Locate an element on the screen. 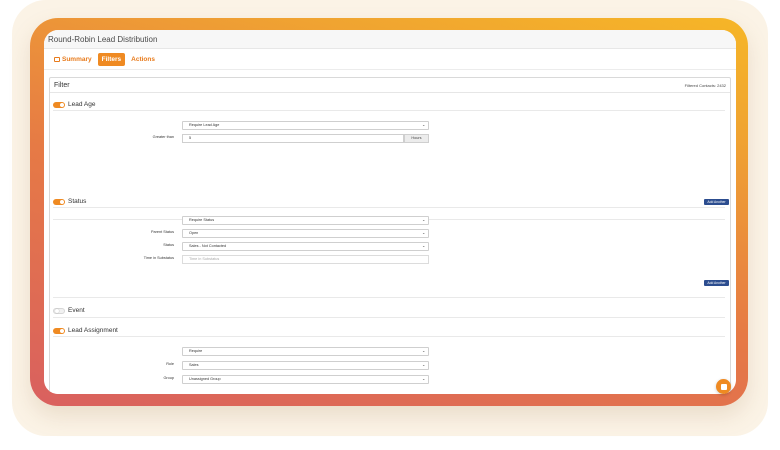 The height and width of the screenshot is (450, 780). event-label: Event is located at coordinates (76, 310).